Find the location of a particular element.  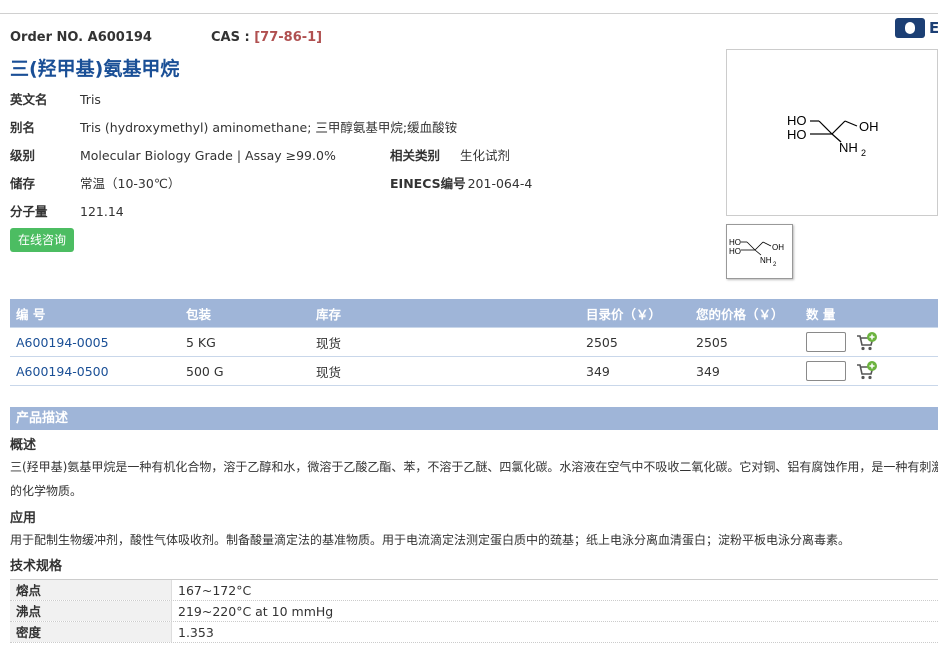

ho-label-2: HO is located at coordinates (797, 134).